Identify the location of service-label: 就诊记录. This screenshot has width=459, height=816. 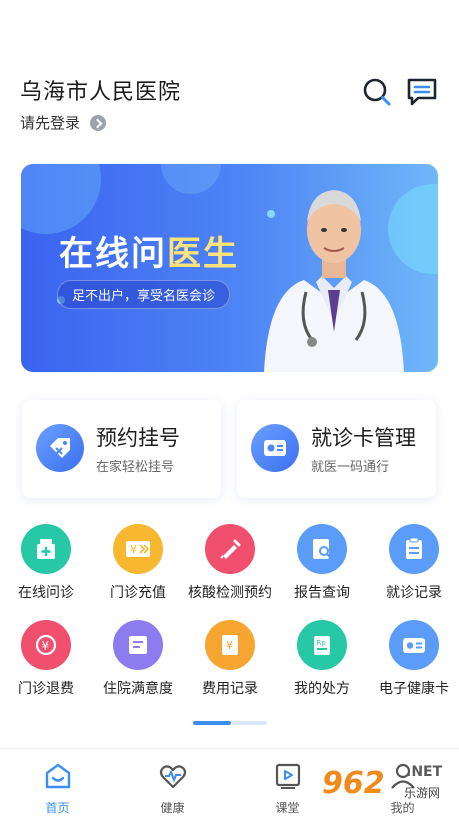
(414, 593).